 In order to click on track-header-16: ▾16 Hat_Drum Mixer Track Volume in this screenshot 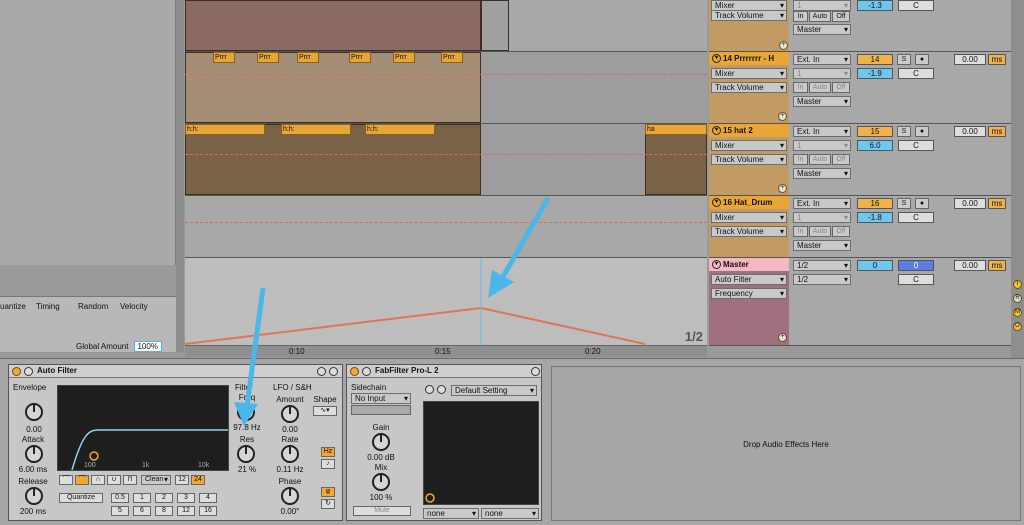, I will do `click(749, 227)`.